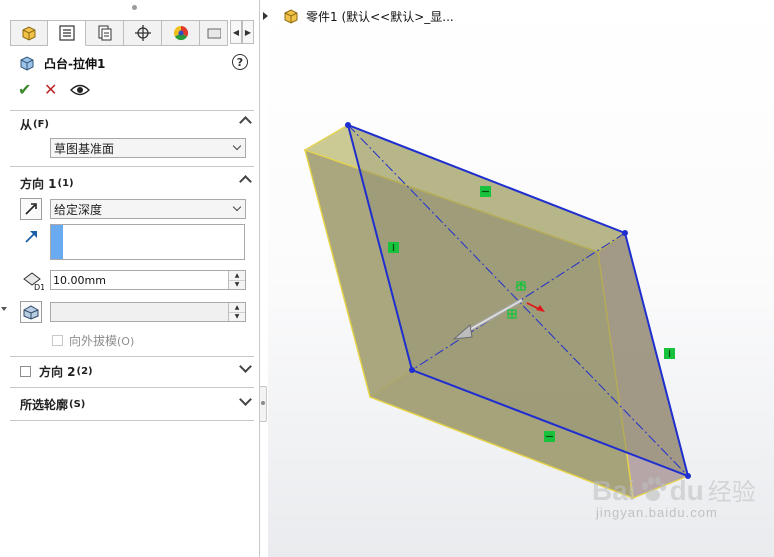 The image size is (774, 557). What do you see at coordinates (84, 371) in the screenshot?
I see `direction2-section-key: (2)` at bounding box center [84, 371].